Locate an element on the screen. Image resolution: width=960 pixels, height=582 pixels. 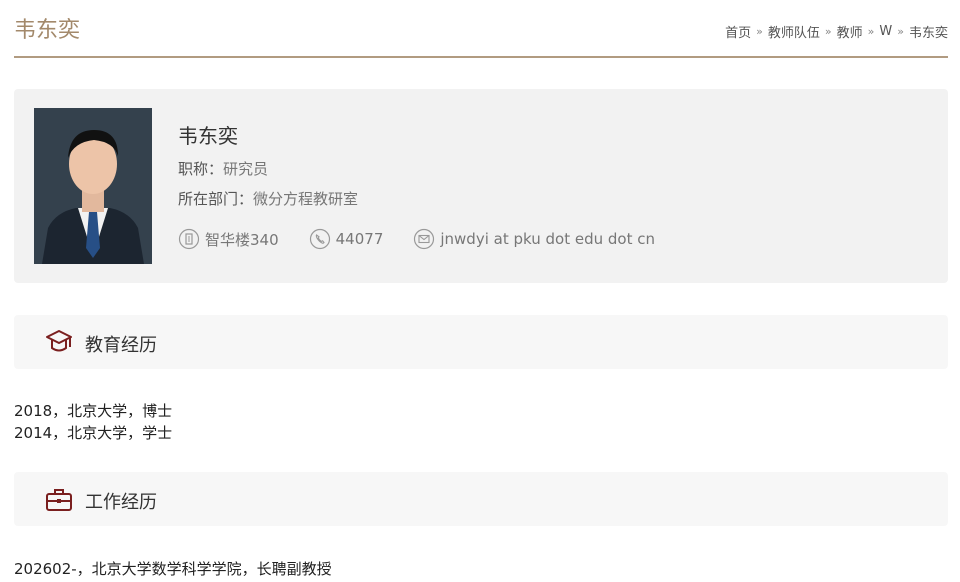
title-row: 职称：研究员 is located at coordinates (223, 168).